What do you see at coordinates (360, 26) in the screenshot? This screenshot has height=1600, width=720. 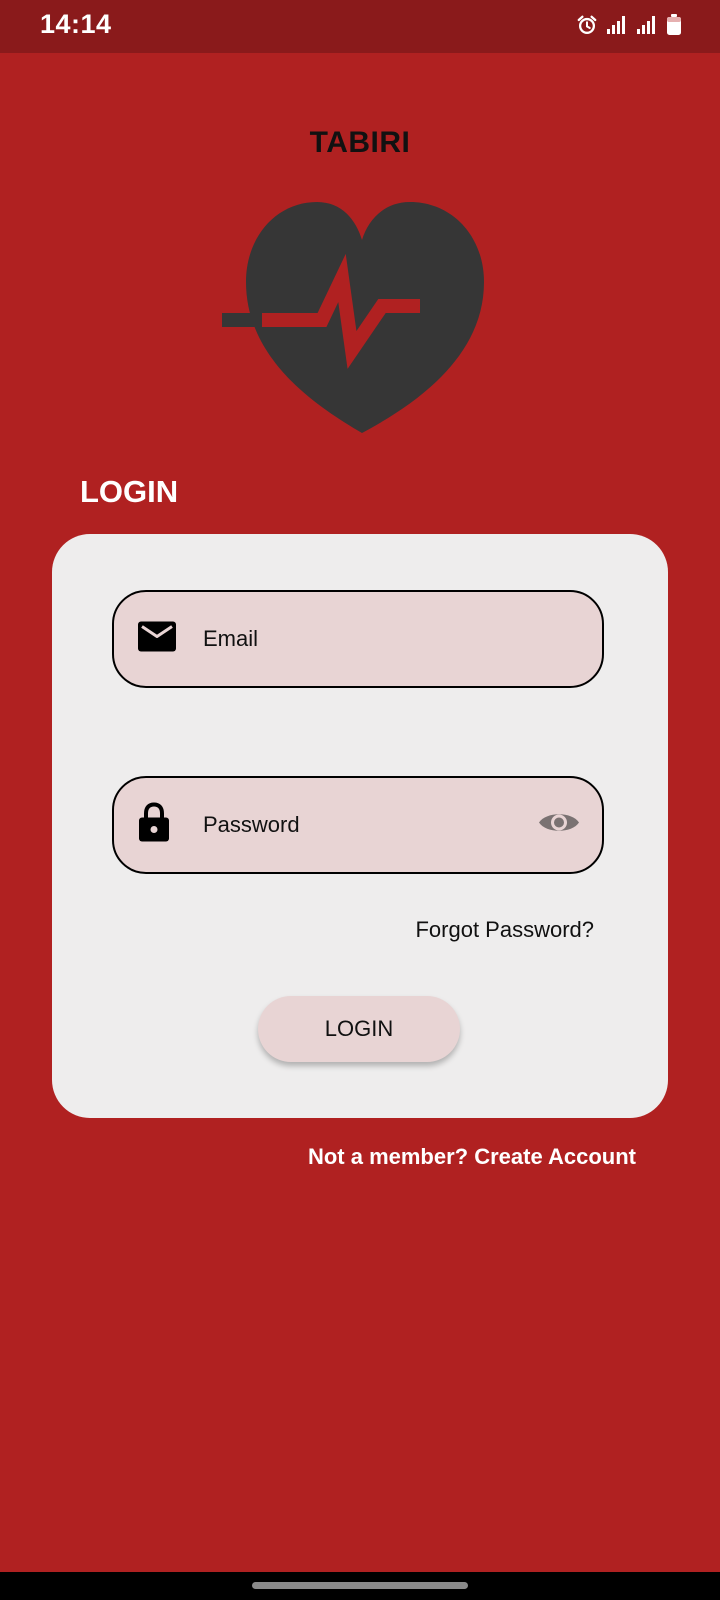 I see `status-bar: 14:14` at bounding box center [360, 26].